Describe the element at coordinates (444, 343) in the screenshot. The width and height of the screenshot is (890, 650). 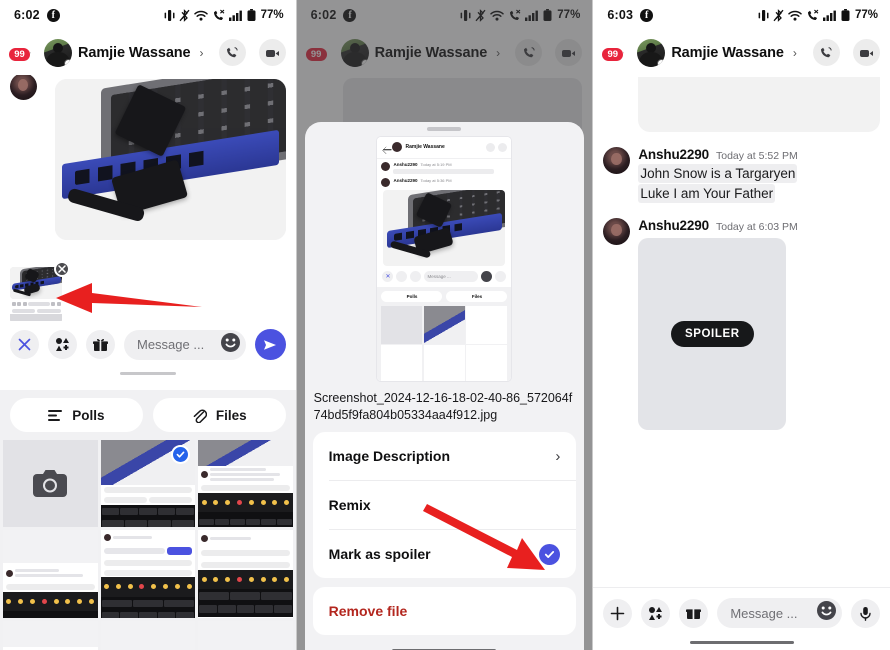
I see `nested-gallery` at that location.